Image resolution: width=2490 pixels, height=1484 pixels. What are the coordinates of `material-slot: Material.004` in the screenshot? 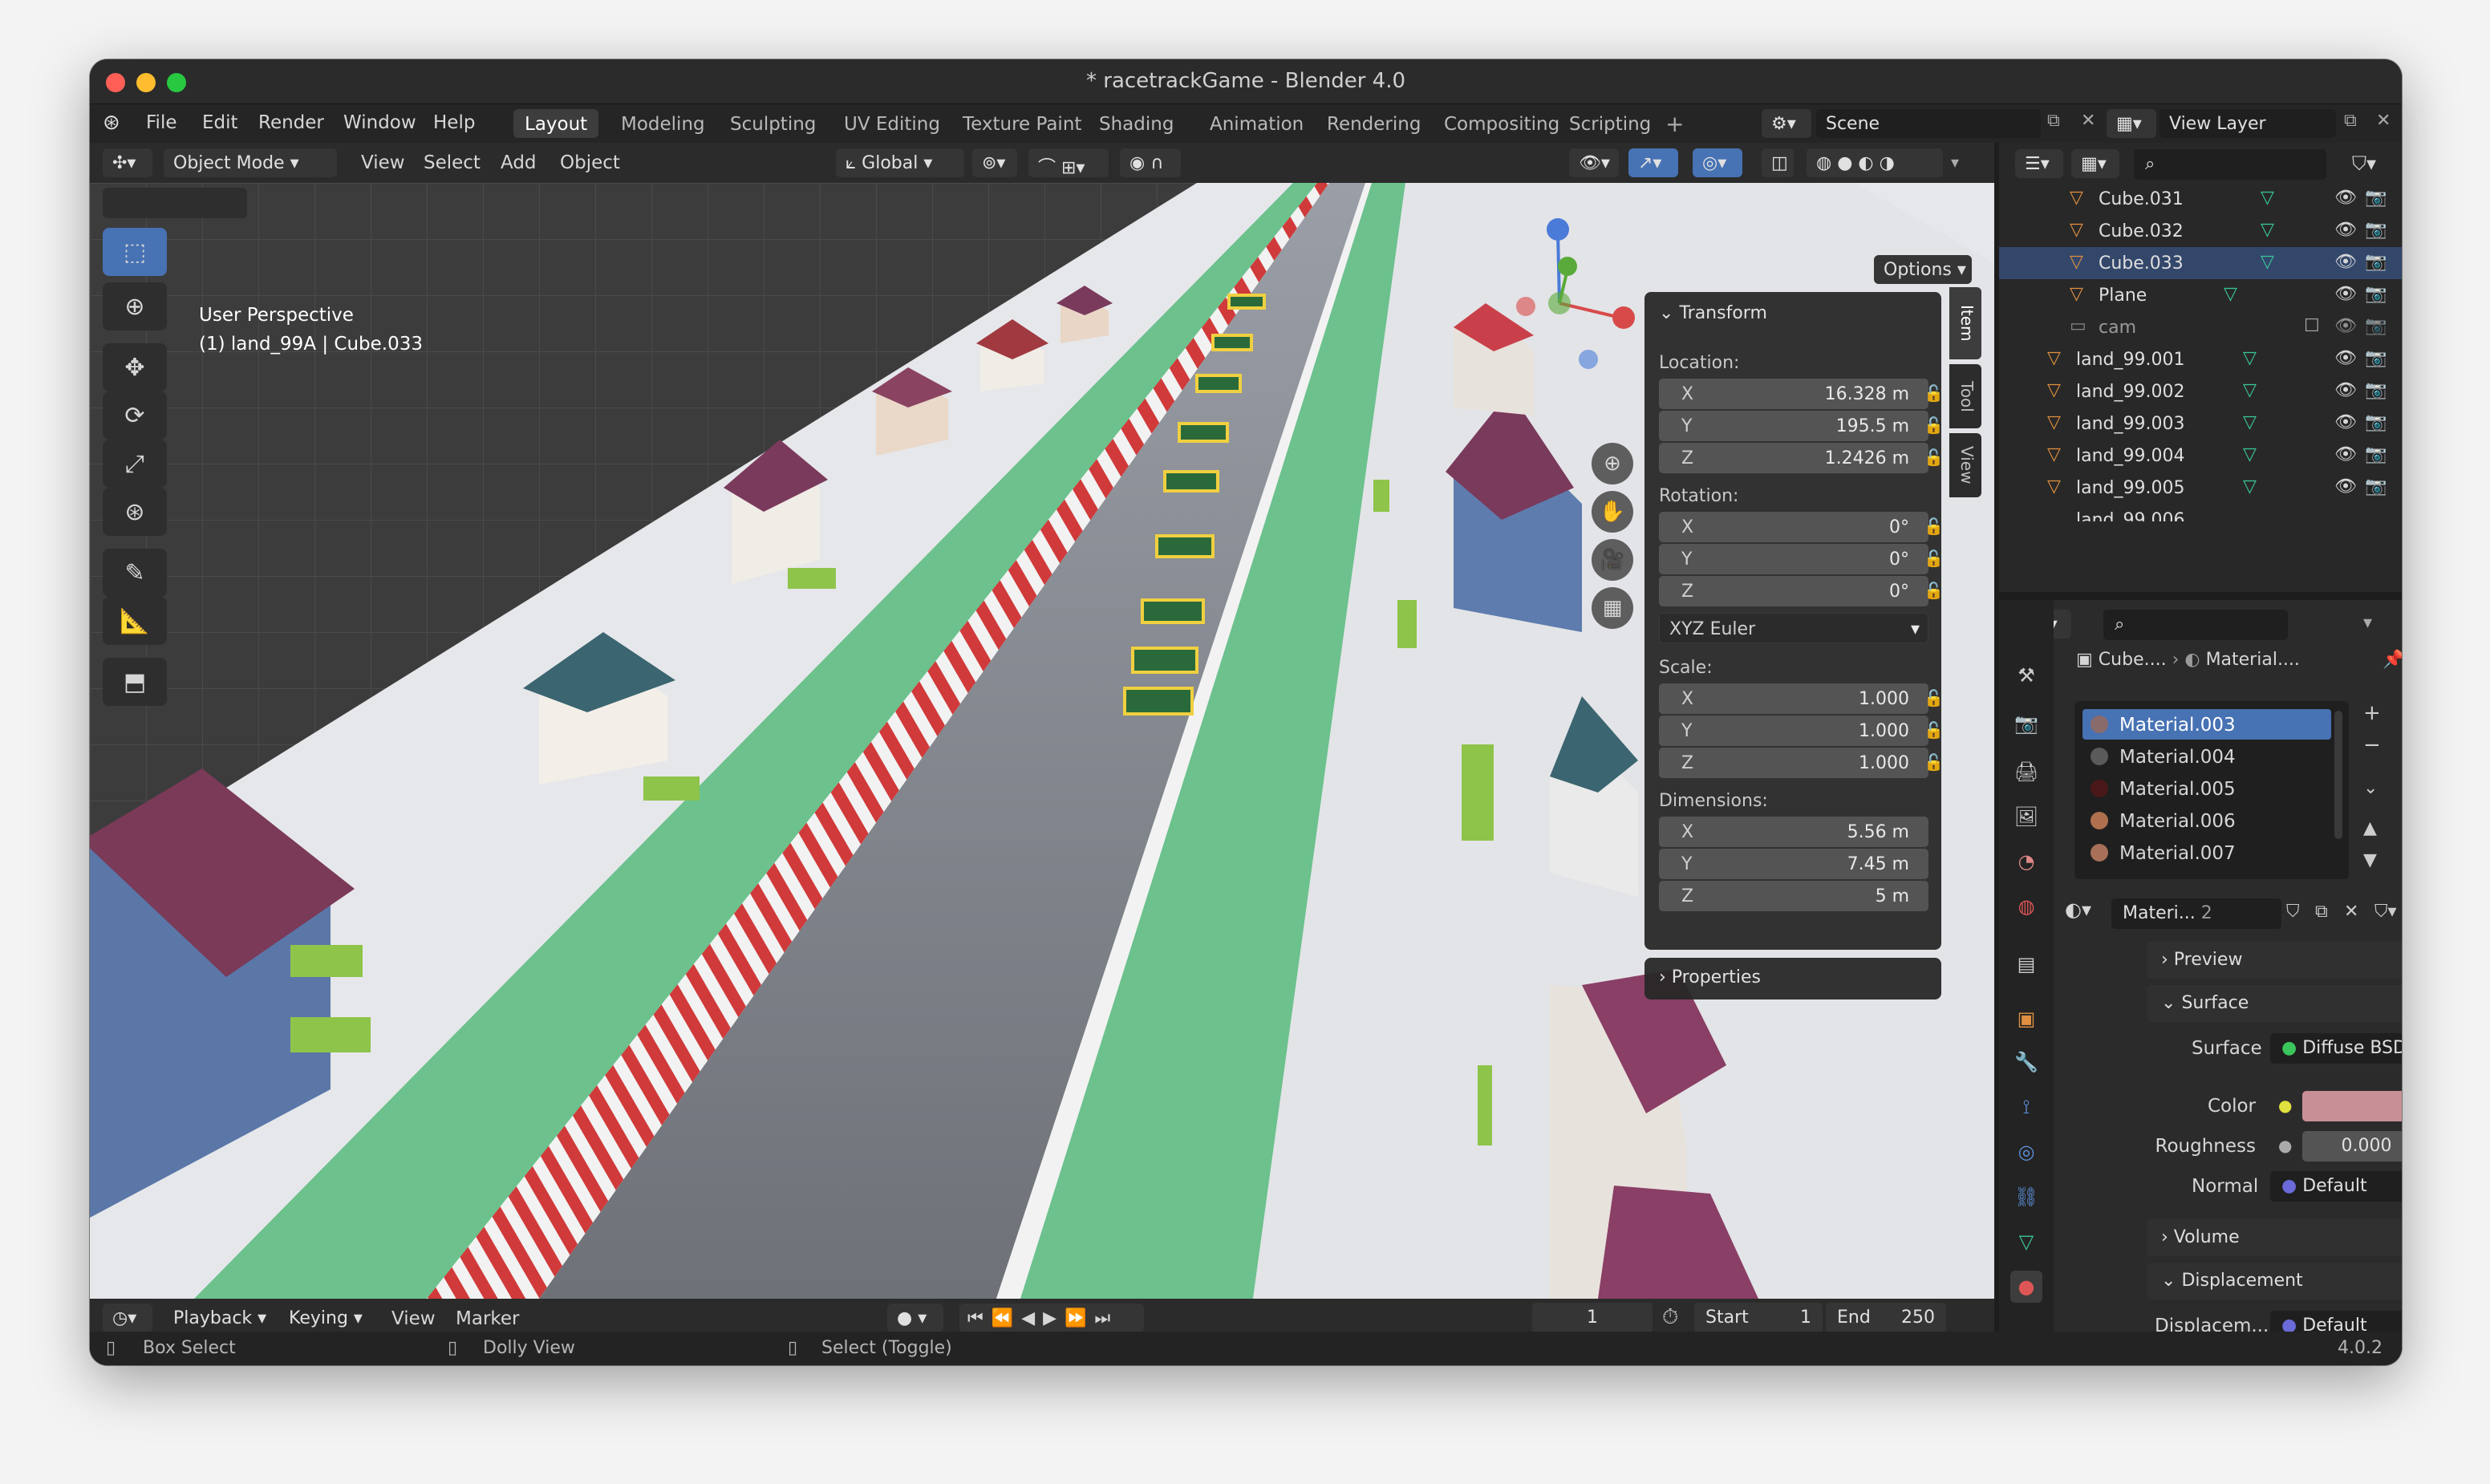 It's located at (2206, 756).